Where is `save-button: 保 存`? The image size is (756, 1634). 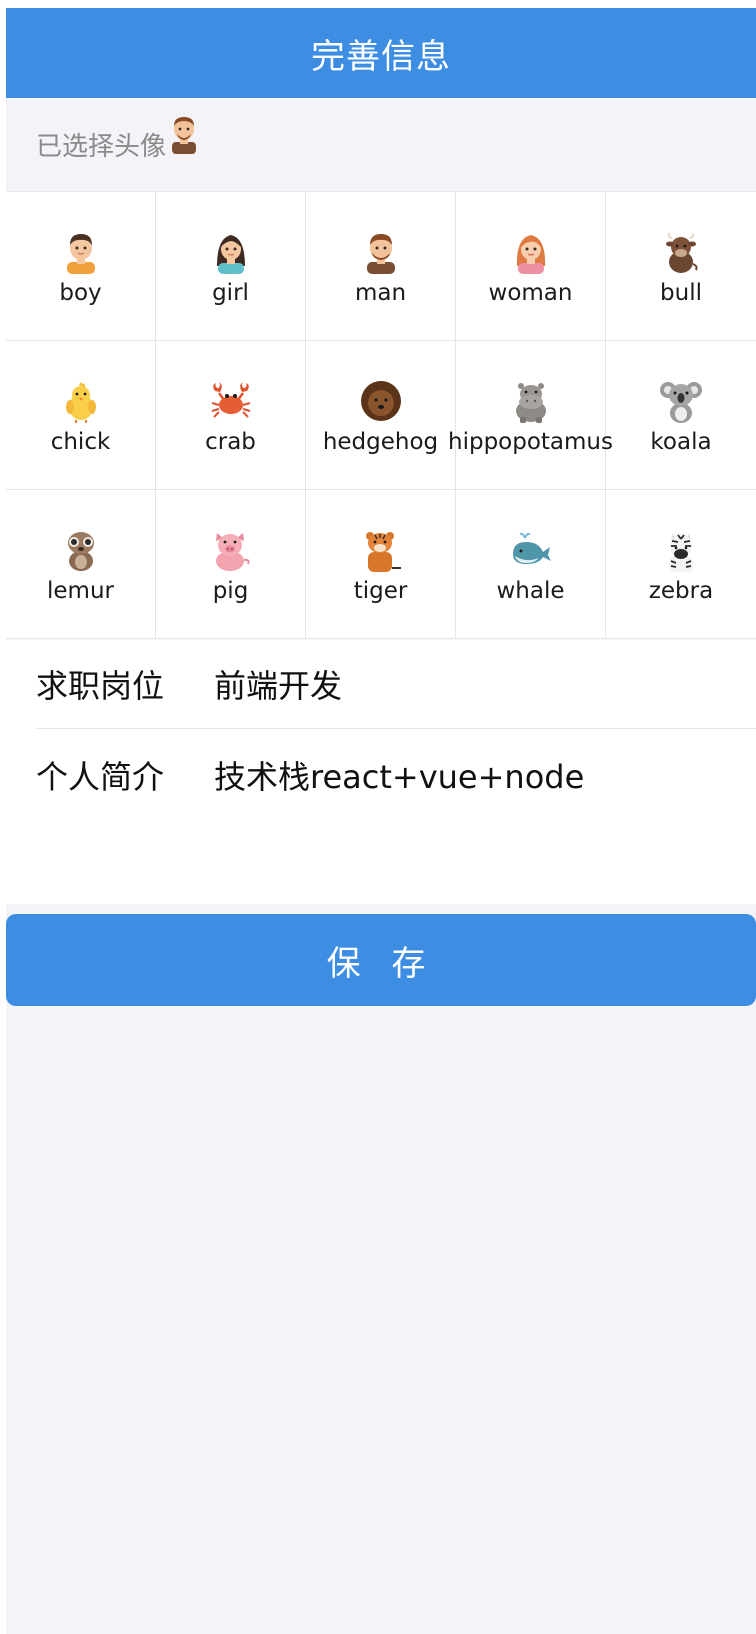 save-button: 保 存 is located at coordinates (381, 960).